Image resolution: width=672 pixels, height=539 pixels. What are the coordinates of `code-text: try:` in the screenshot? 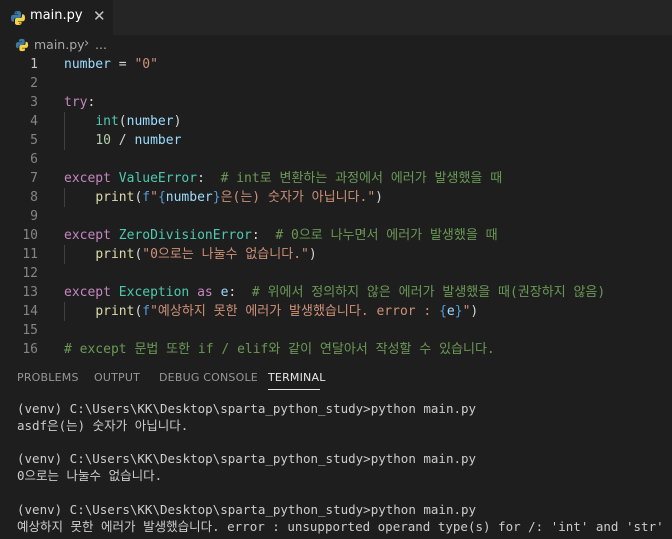 It's located at (79, 102).